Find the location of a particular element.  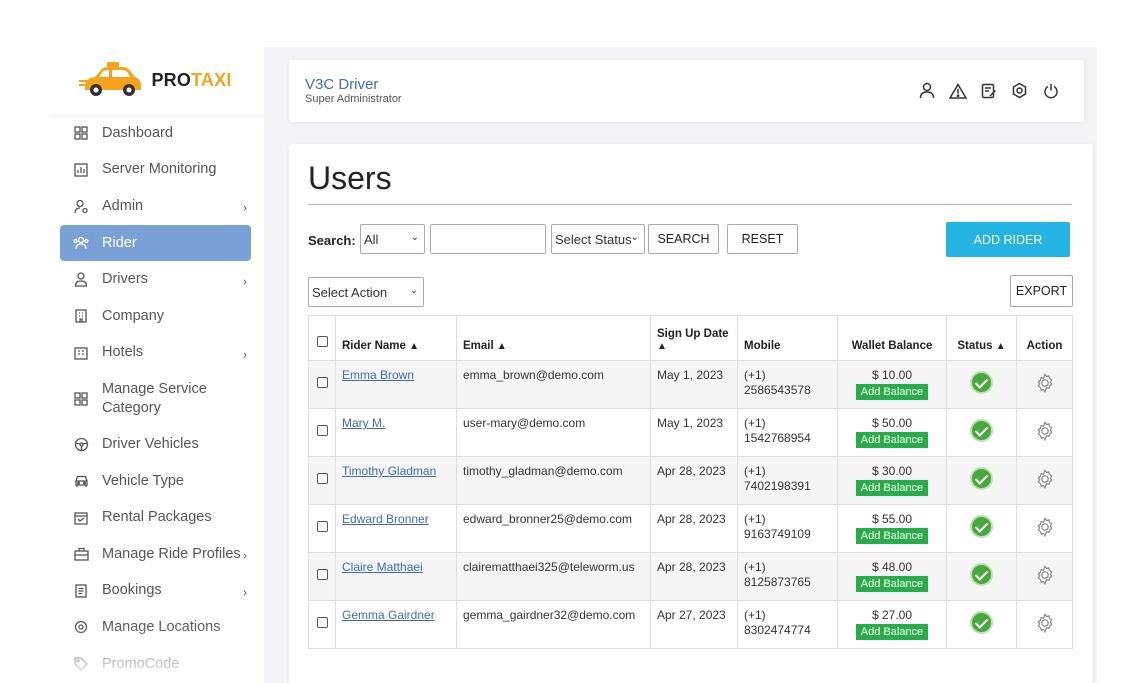

wallet-cell: $ 55.00 Add Balance is located at coordinates (892, 528).